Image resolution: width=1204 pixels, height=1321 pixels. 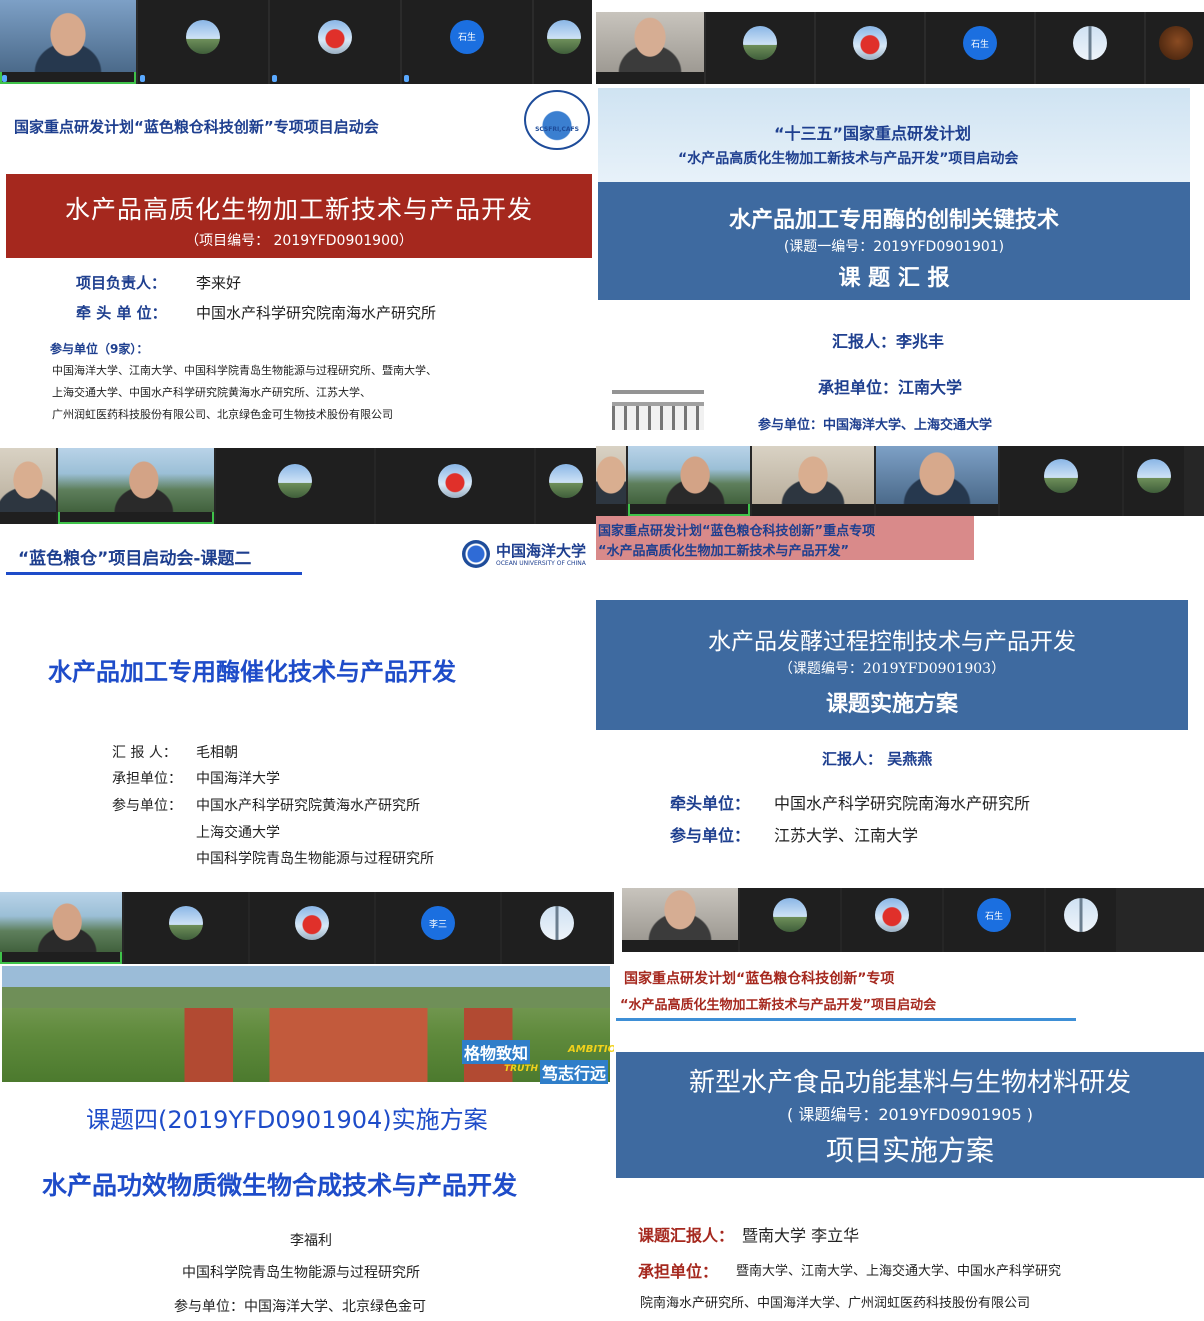 I want to click on avatar: 李三, so click(x=438, y=923).